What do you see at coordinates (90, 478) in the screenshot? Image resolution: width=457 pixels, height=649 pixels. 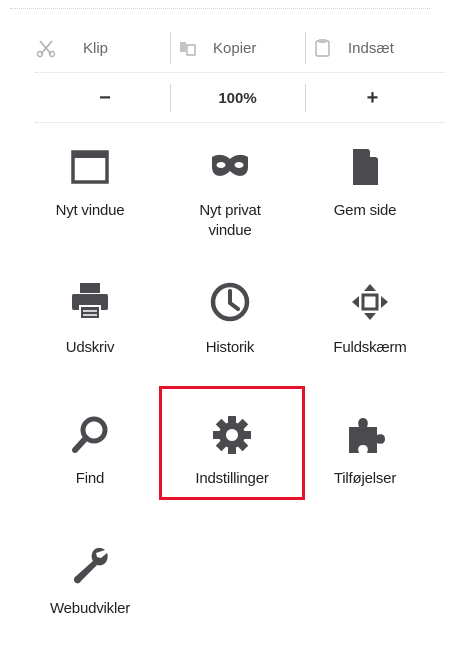 I see `find-label: Find` at bounding box center [90, 478].